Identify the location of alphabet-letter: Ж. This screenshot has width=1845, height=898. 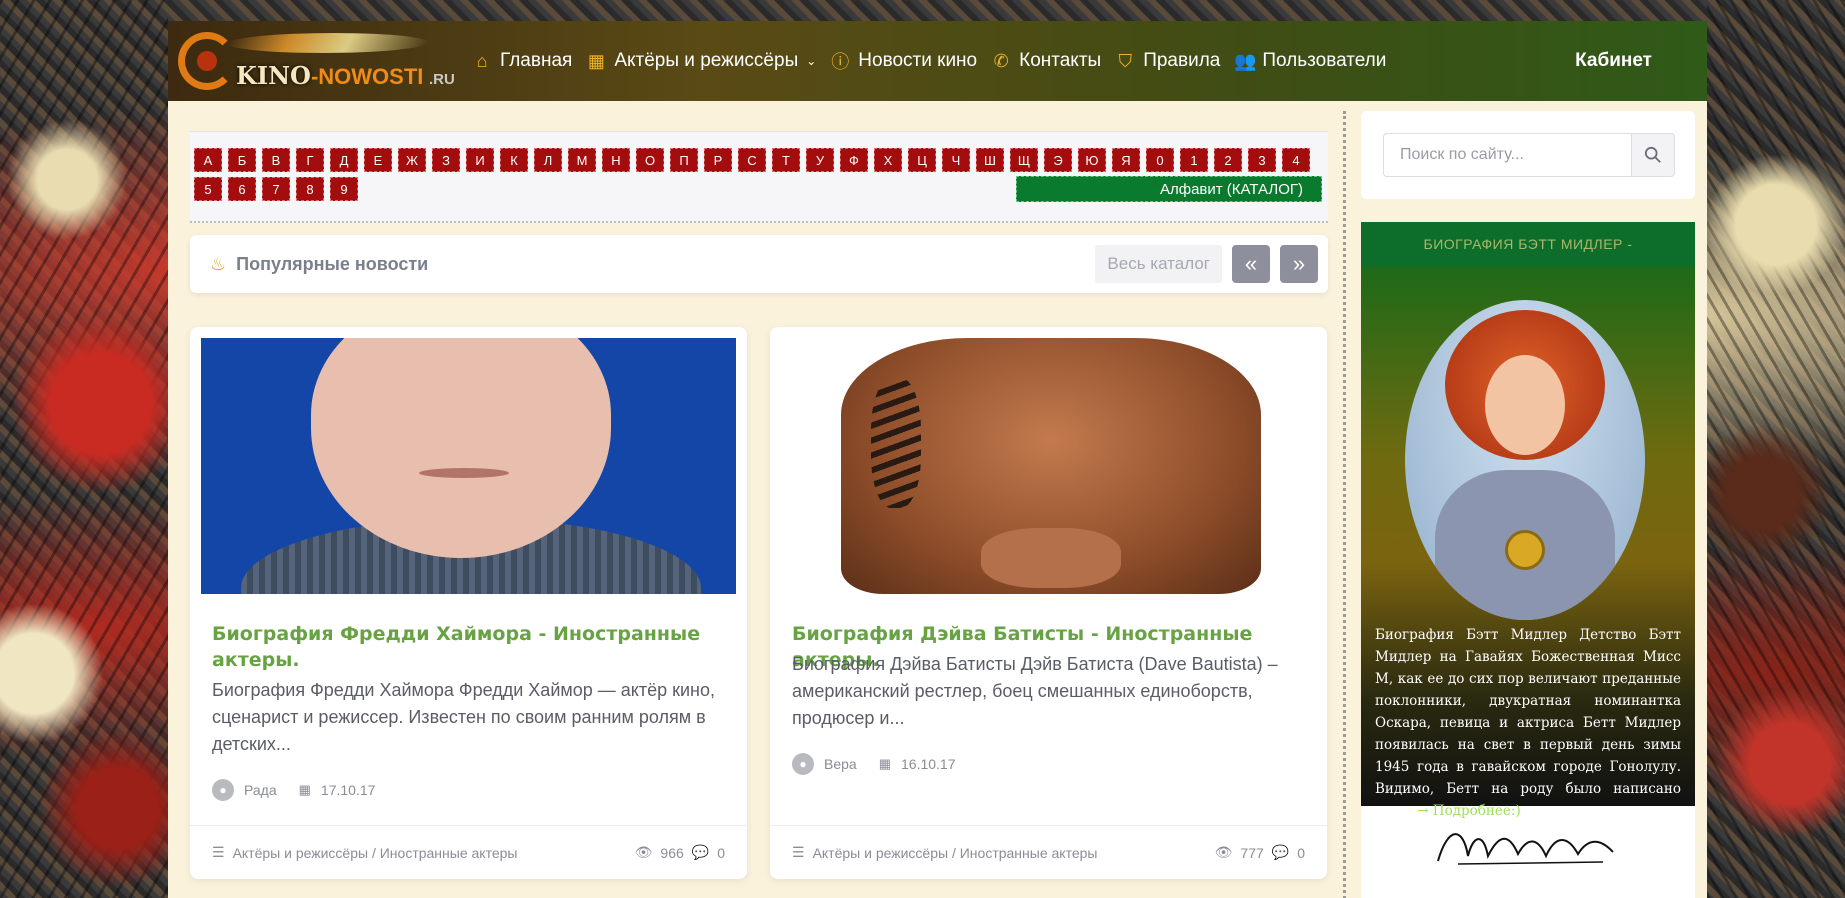
(412, 160).